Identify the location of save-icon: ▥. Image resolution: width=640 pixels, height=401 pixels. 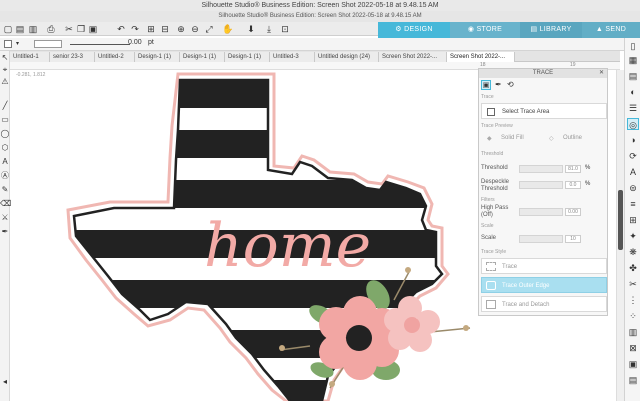
(33, 29).